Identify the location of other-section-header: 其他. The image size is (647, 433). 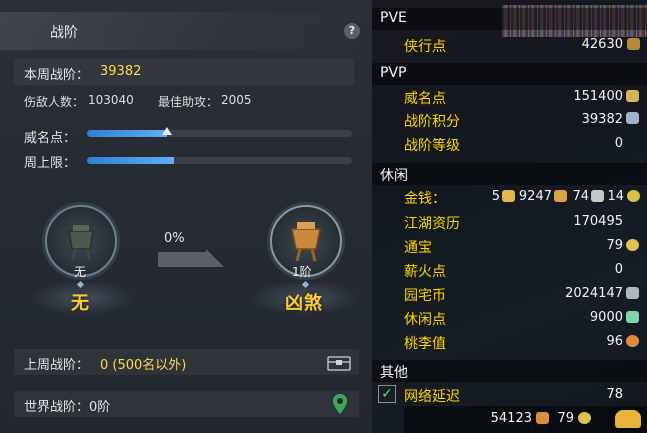
(509, 371).